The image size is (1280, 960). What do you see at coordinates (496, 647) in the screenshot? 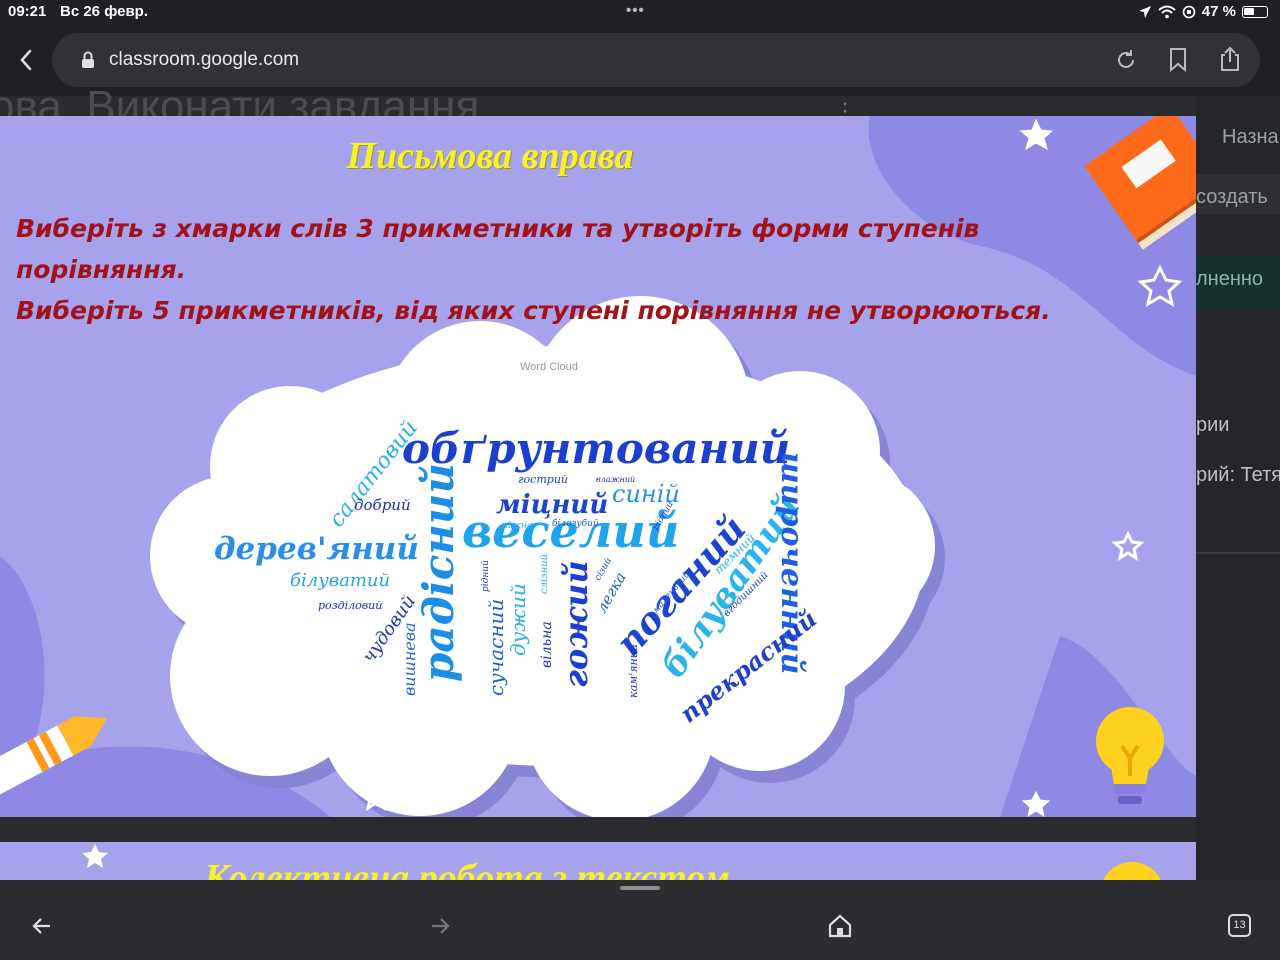
I see `word-cloud-word: сучасний` at bounding box center [496, 647].